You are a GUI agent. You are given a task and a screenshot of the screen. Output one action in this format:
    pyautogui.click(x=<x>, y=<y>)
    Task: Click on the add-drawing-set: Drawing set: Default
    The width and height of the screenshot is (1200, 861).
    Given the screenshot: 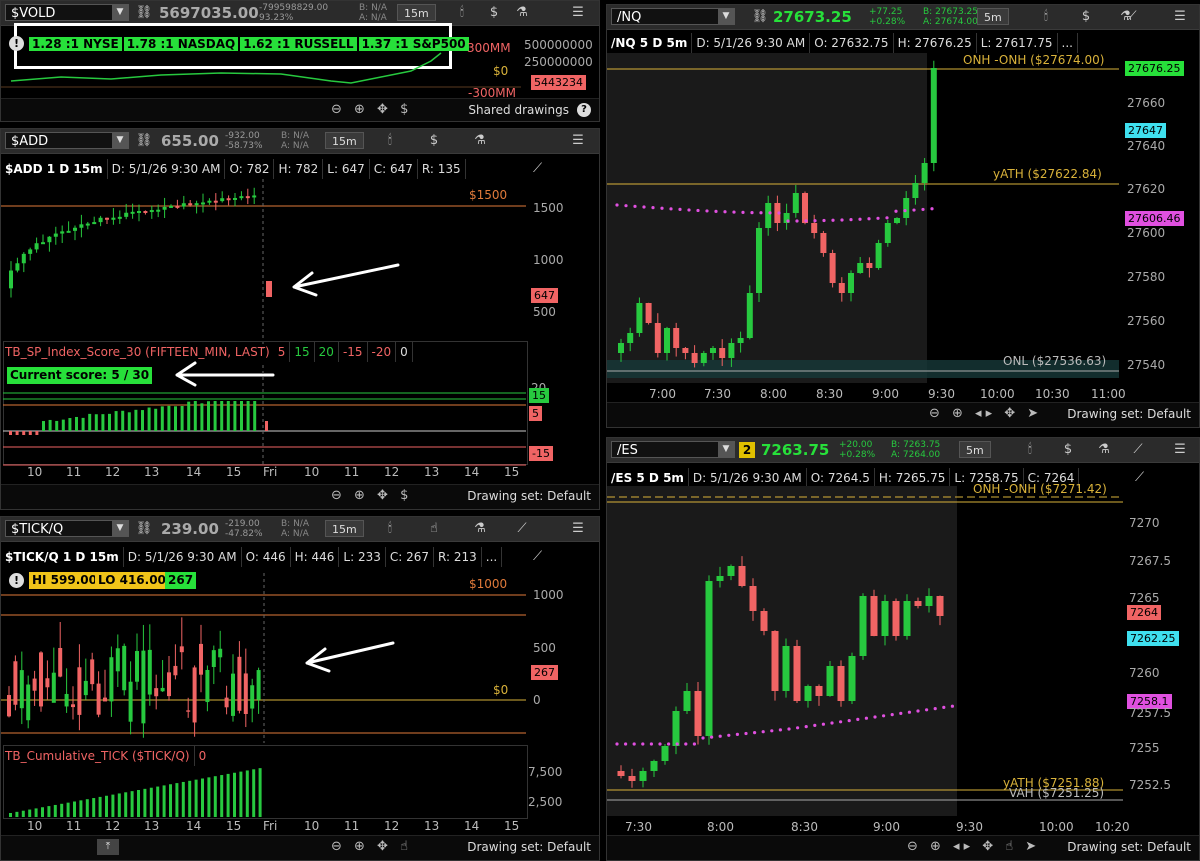 What is the action you would take?
    pyautogui.click(x=529, y=496)
    